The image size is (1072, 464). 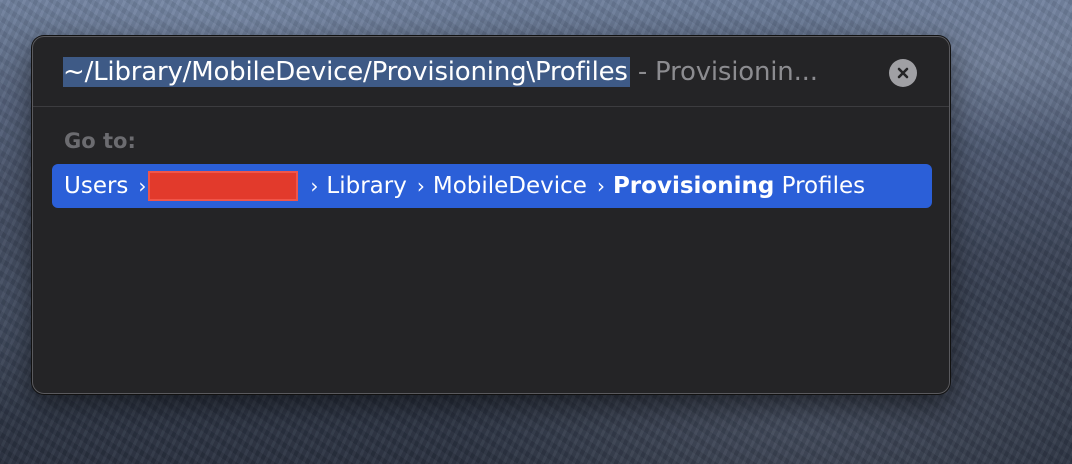 I want to click on crumb-match-rest: Profiles, so click(x=820, y=186).